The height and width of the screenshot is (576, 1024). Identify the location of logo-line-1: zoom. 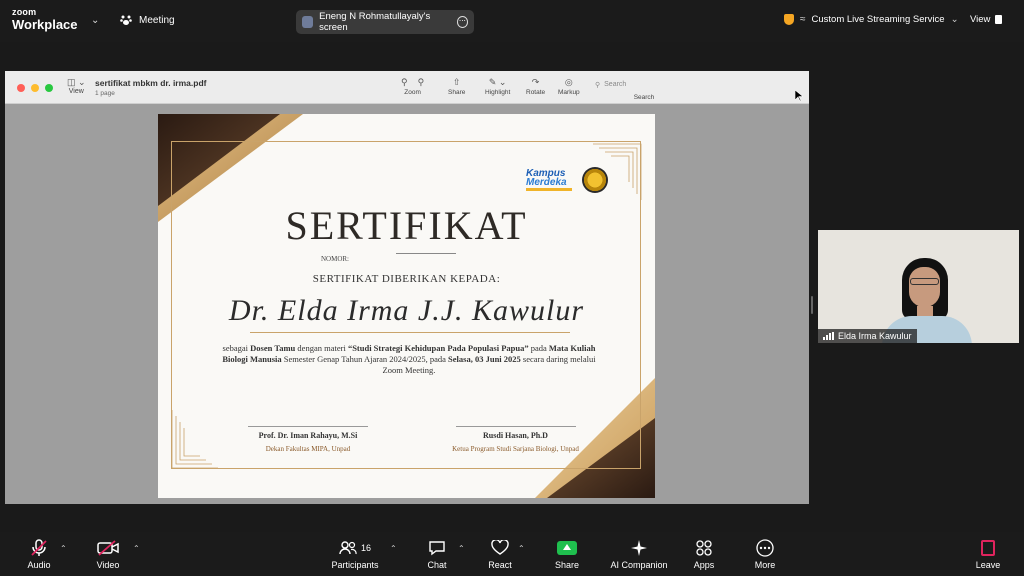
(24, 12).